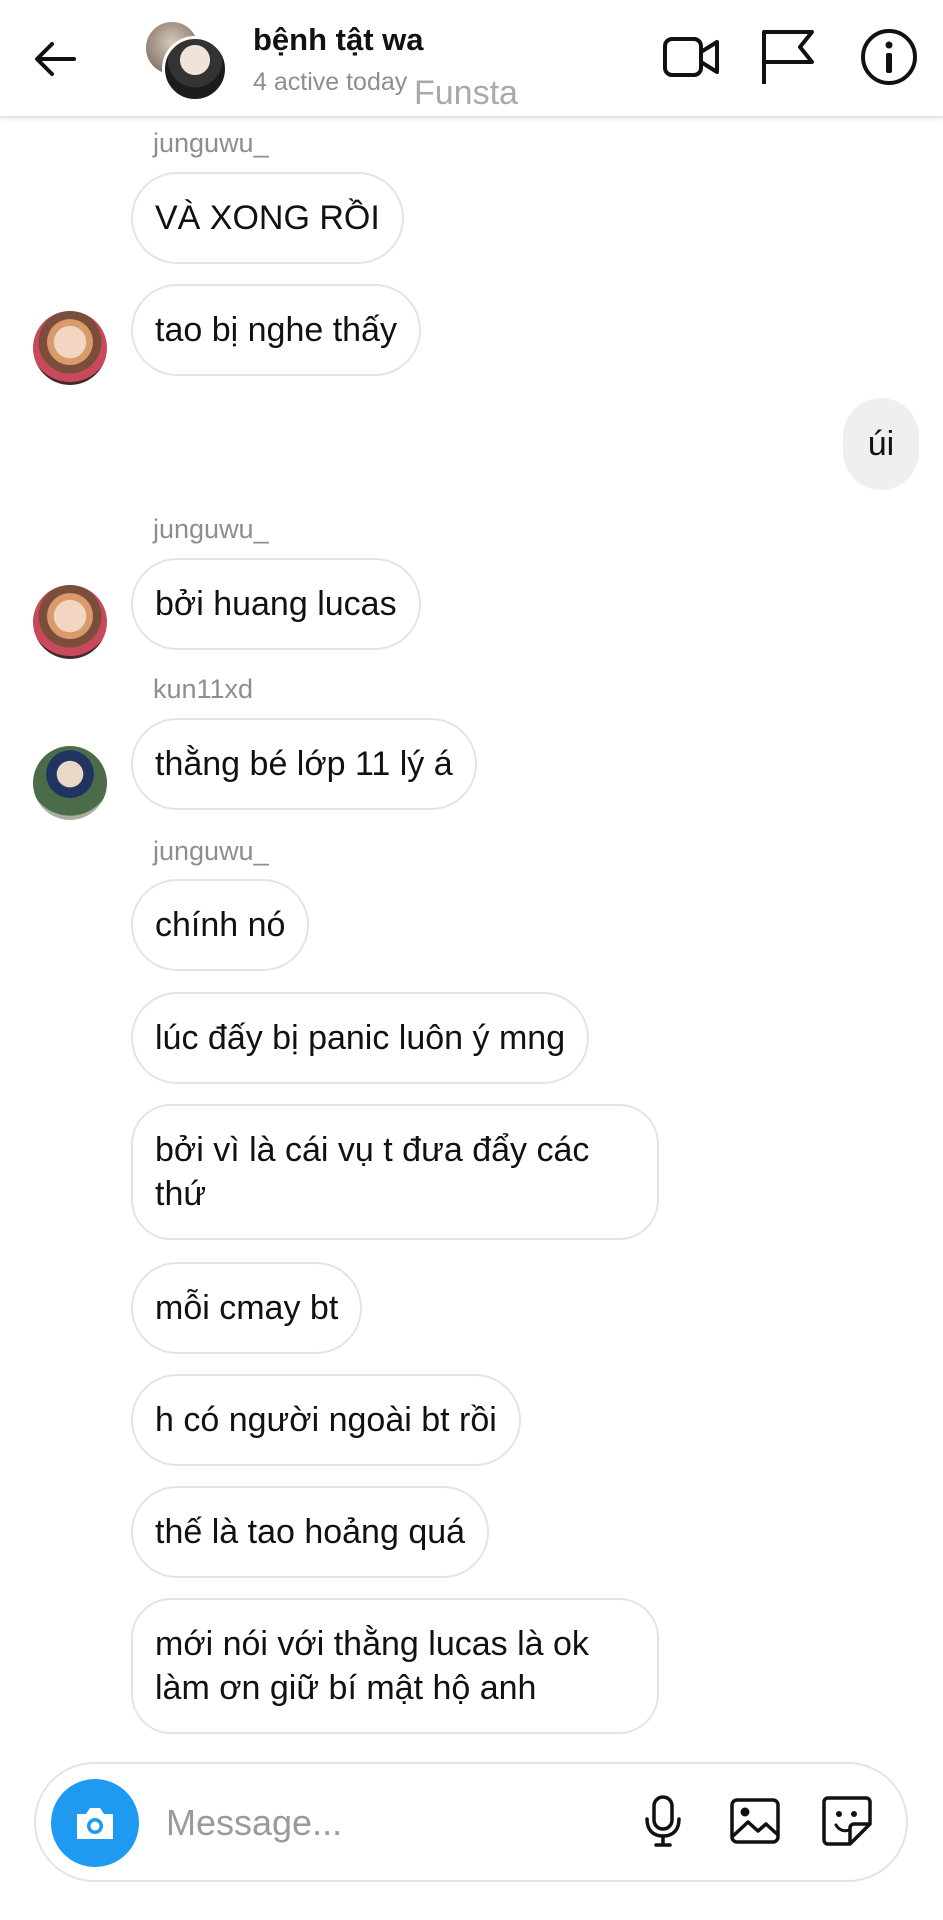  Describe the element at coordinates (360, 1038) in the screenshot. I see `message-bubble: lúc đấy bị panic luôn ý mng` at that location.